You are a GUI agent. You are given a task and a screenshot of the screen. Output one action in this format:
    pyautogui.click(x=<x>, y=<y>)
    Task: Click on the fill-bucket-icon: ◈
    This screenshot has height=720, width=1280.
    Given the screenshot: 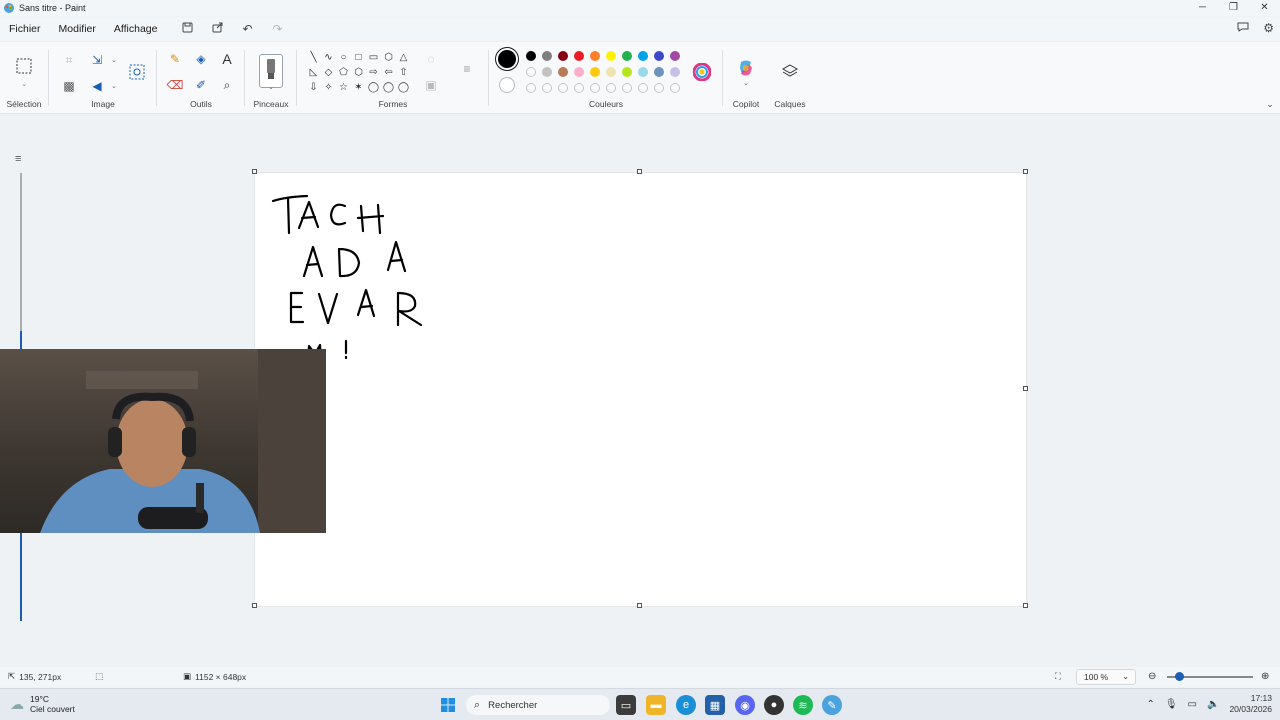 What is the action you would take?
    pyautogui.click(x=201, y=59)
    